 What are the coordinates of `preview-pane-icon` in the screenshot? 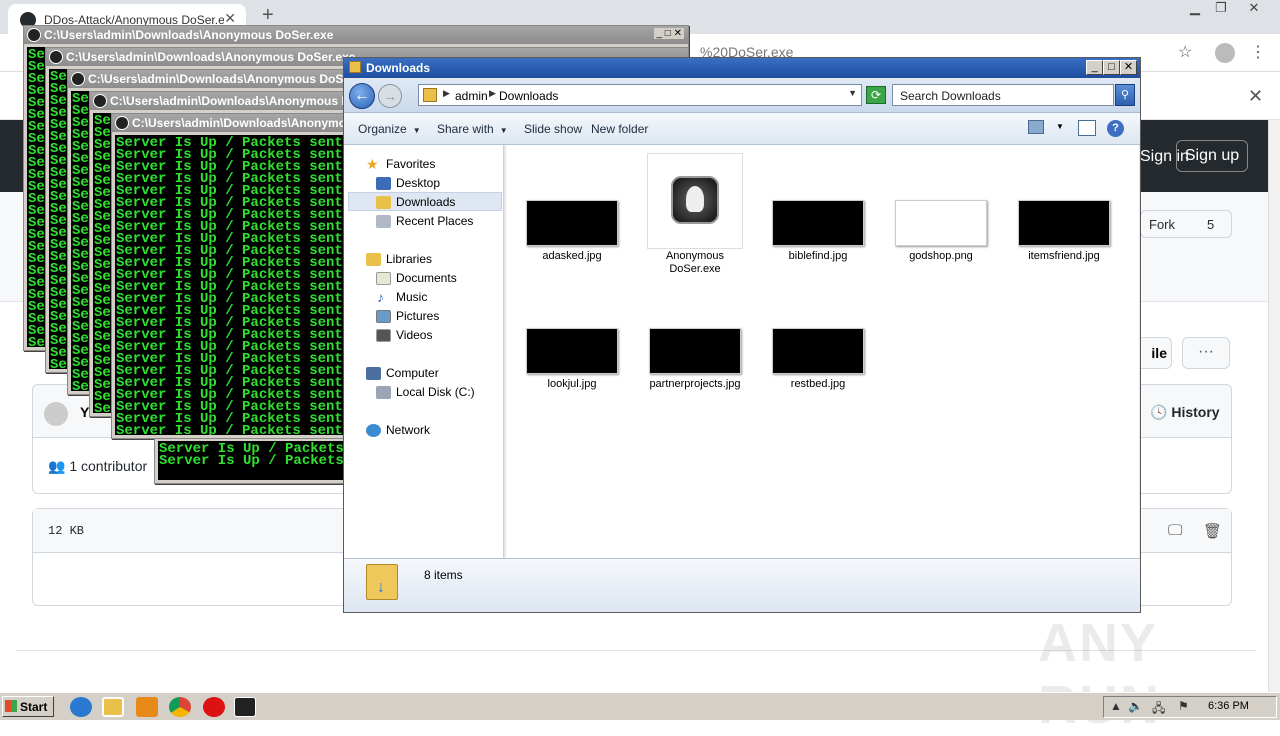 It's located at (1087, 128).